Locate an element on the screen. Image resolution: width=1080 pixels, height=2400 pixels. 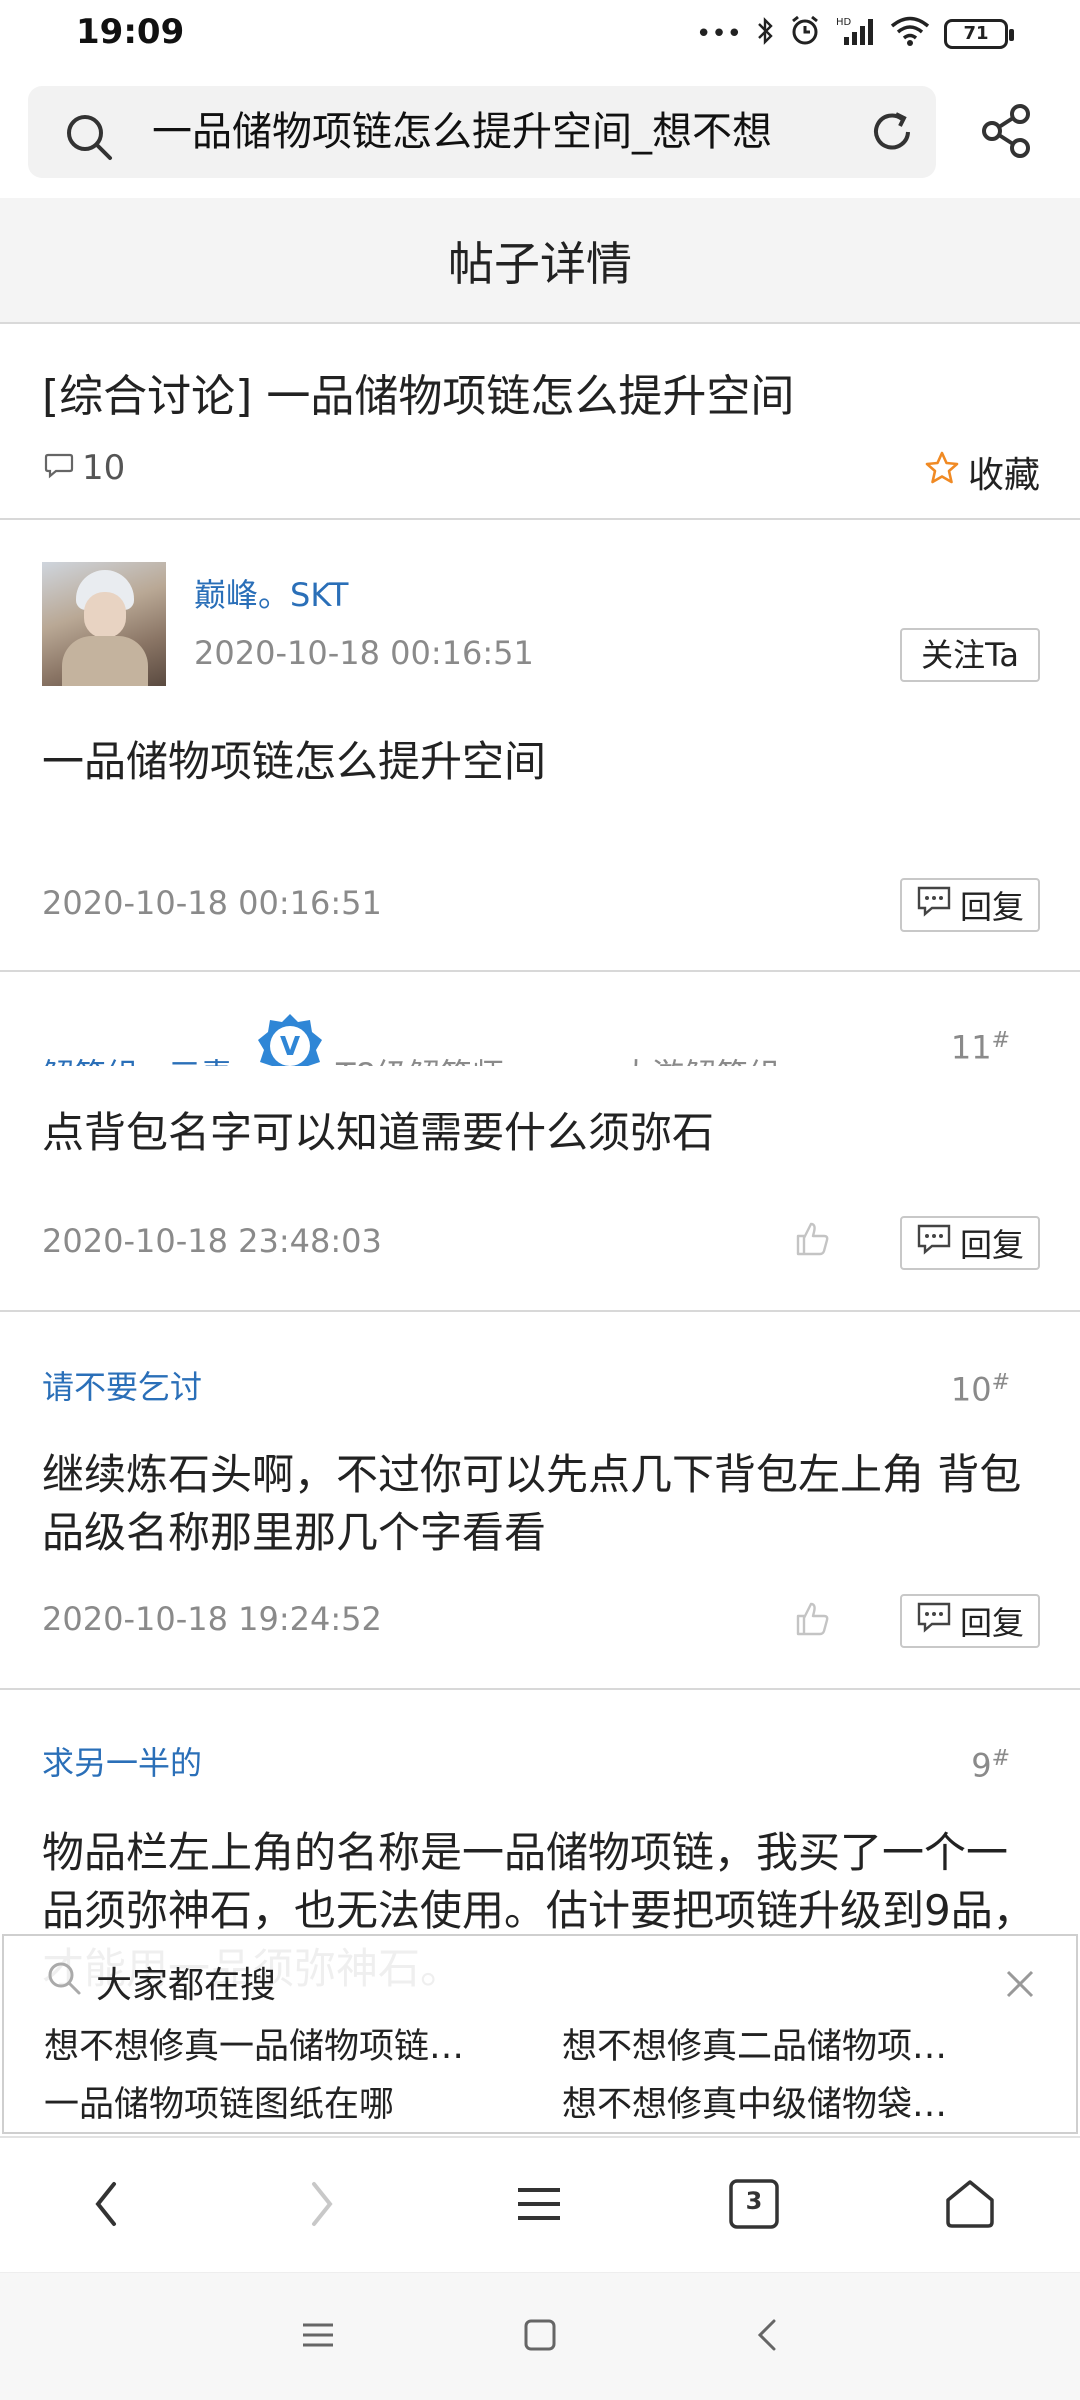
menu-icon is located at coordinates (539, 2206).